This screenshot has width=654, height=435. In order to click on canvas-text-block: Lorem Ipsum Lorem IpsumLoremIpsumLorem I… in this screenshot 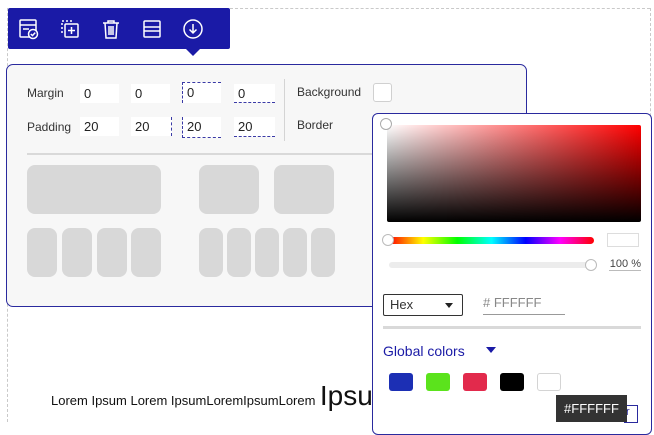, I will do `click(212, 396)`.